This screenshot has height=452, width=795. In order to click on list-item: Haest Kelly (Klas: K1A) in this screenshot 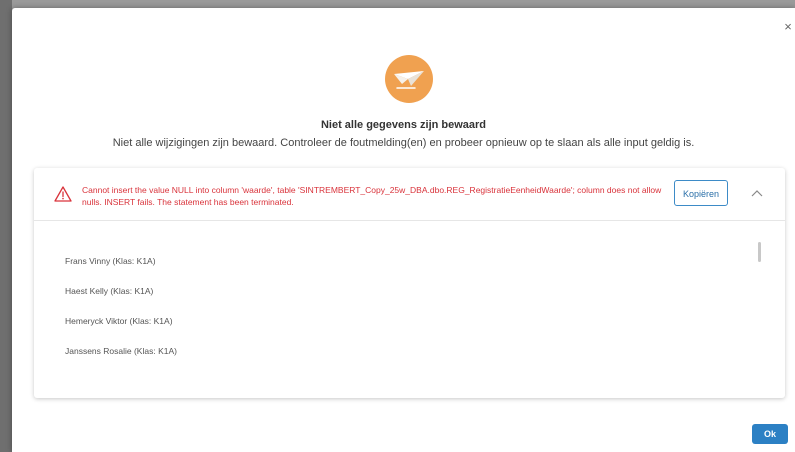, I will do `click(109, 291)`.